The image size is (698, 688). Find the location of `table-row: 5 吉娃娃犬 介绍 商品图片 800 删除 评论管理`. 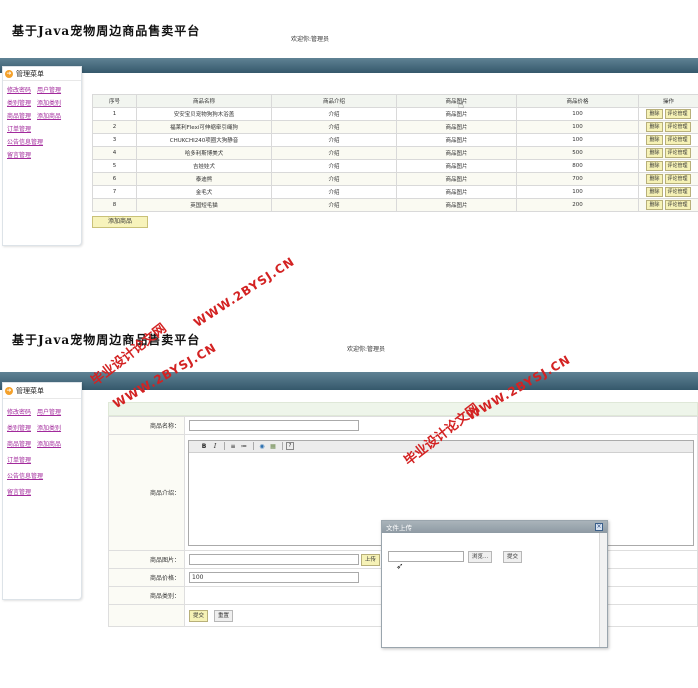

table-row: 5 吉娃娃犬 介绍 商品图片 800 删除 评论管理 is located at coordinates (395, 166).